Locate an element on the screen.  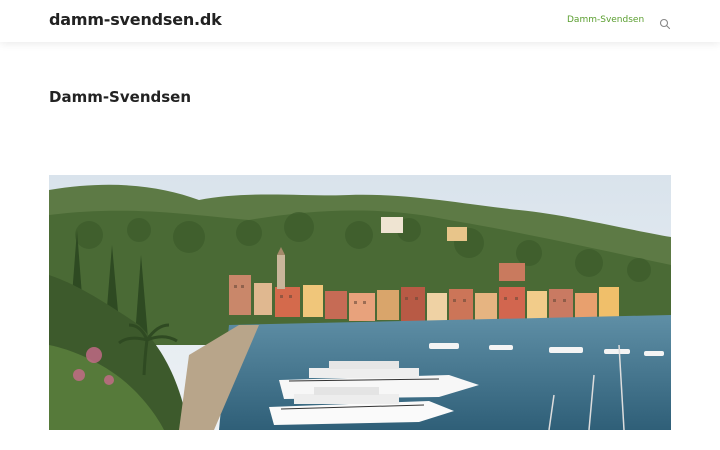
site-header: damm-svendsen.dk Damm-Svendsen is located at coordinates (360, 21).